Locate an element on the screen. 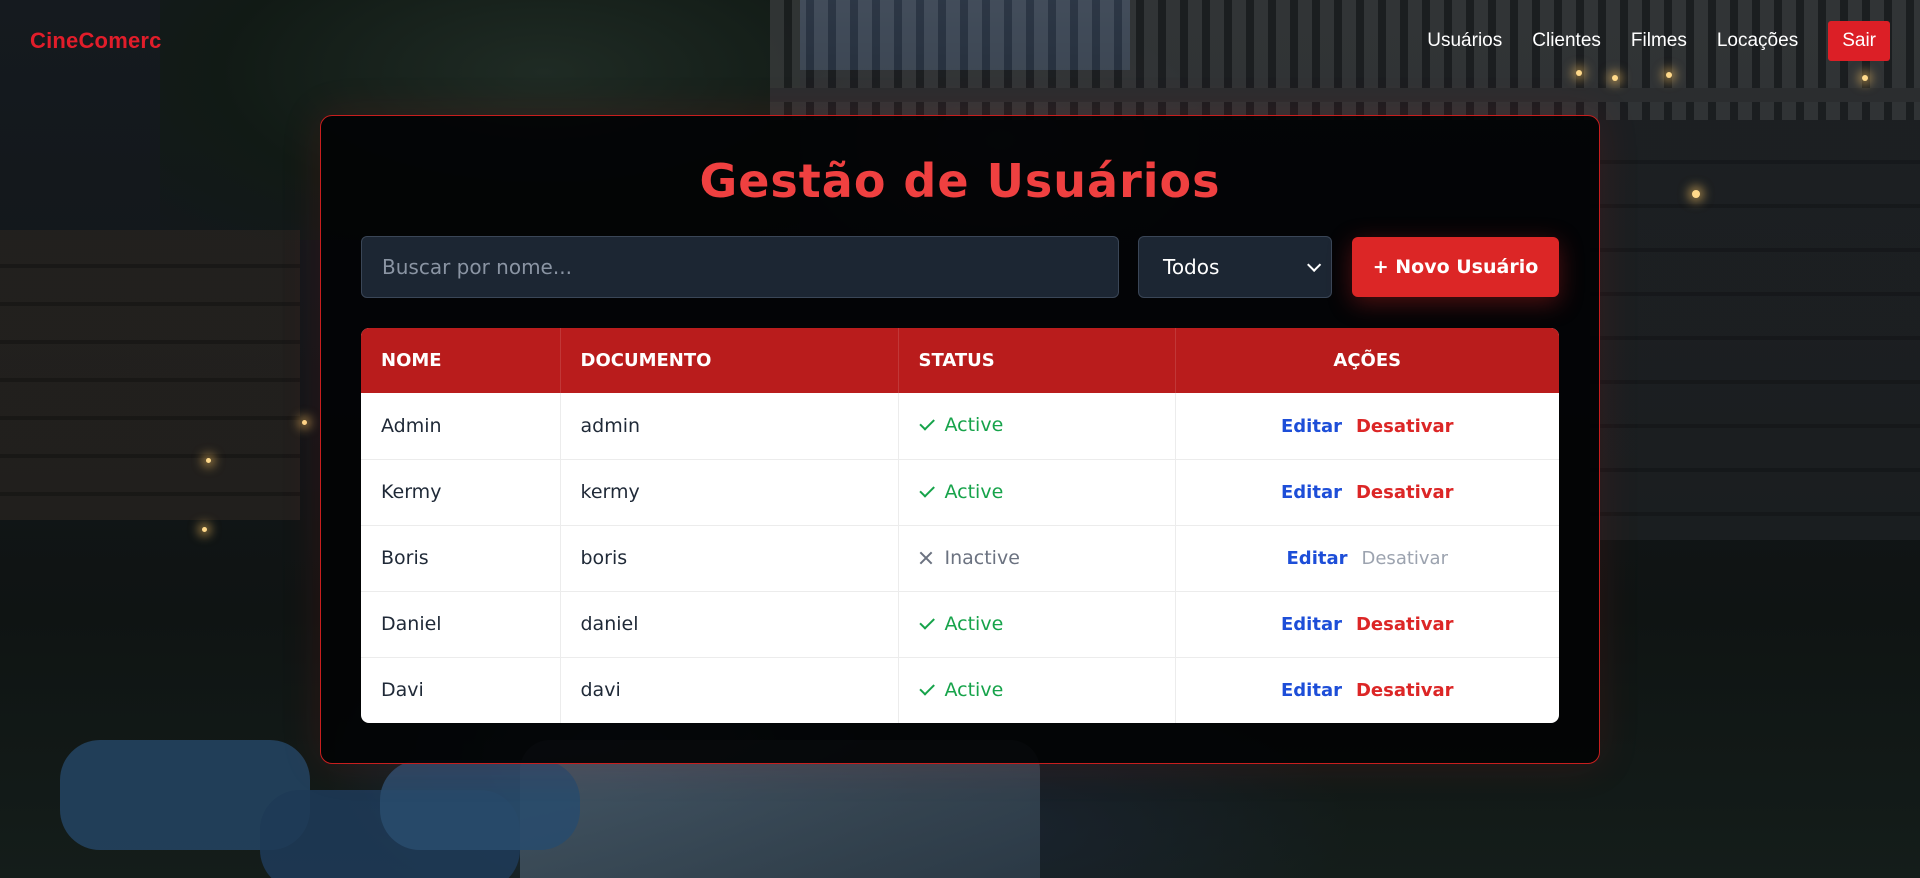  status-badge: Inactive is located at coordinates (969, 558).